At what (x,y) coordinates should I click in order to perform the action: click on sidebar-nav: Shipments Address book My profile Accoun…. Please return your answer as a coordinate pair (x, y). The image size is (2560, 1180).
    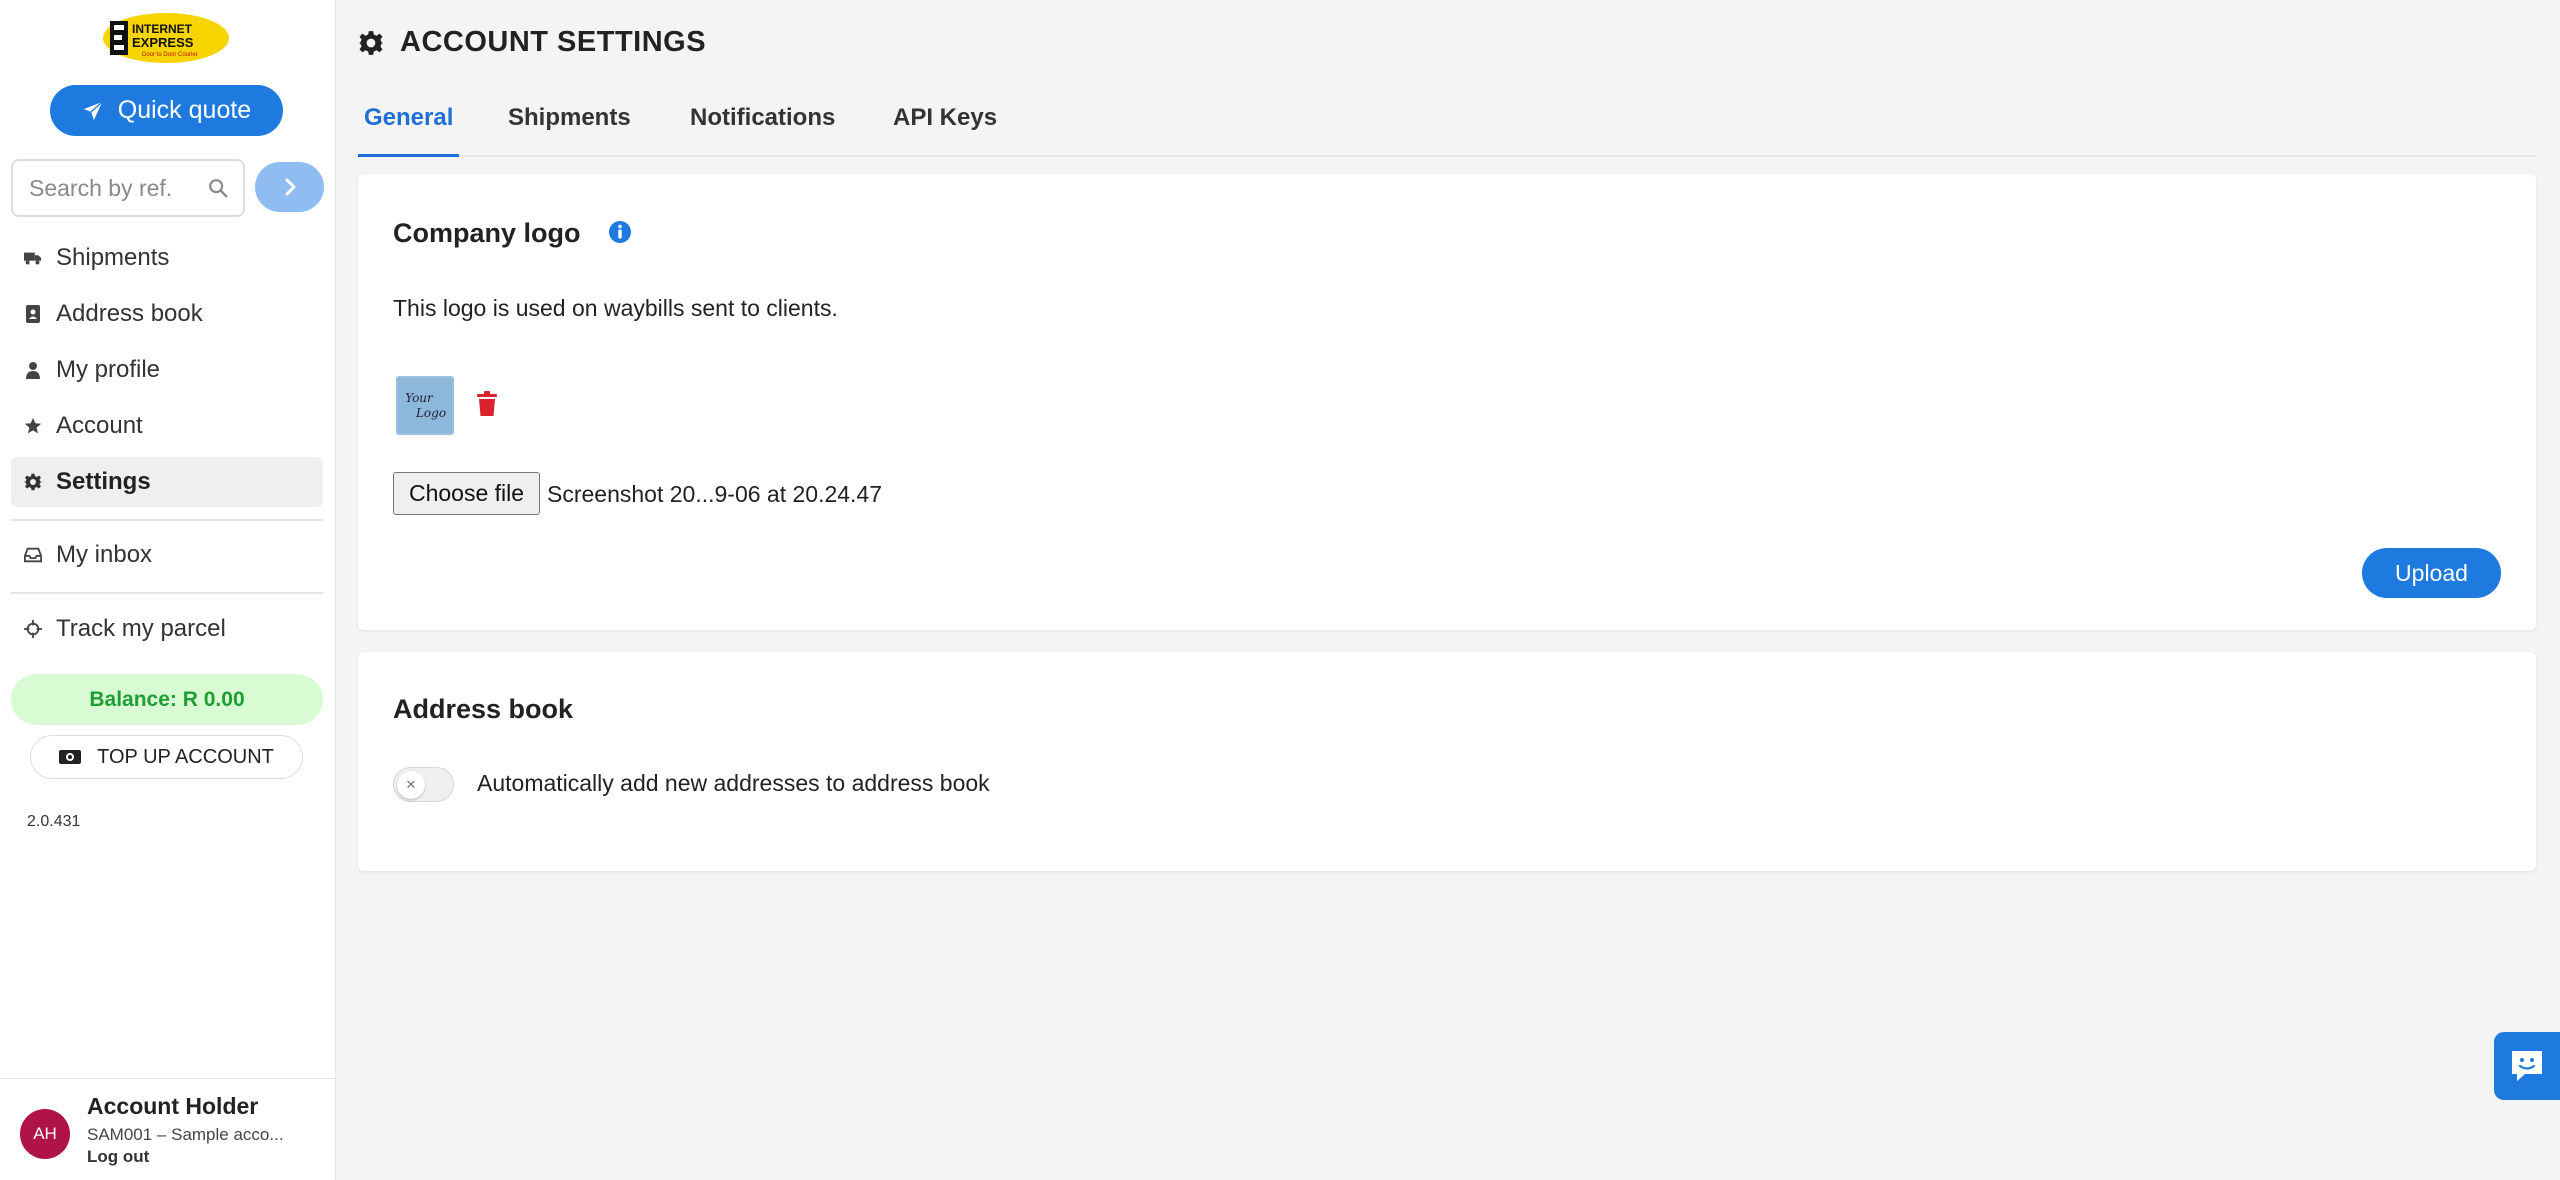
    Looking at the image, I should click on (167, 370).